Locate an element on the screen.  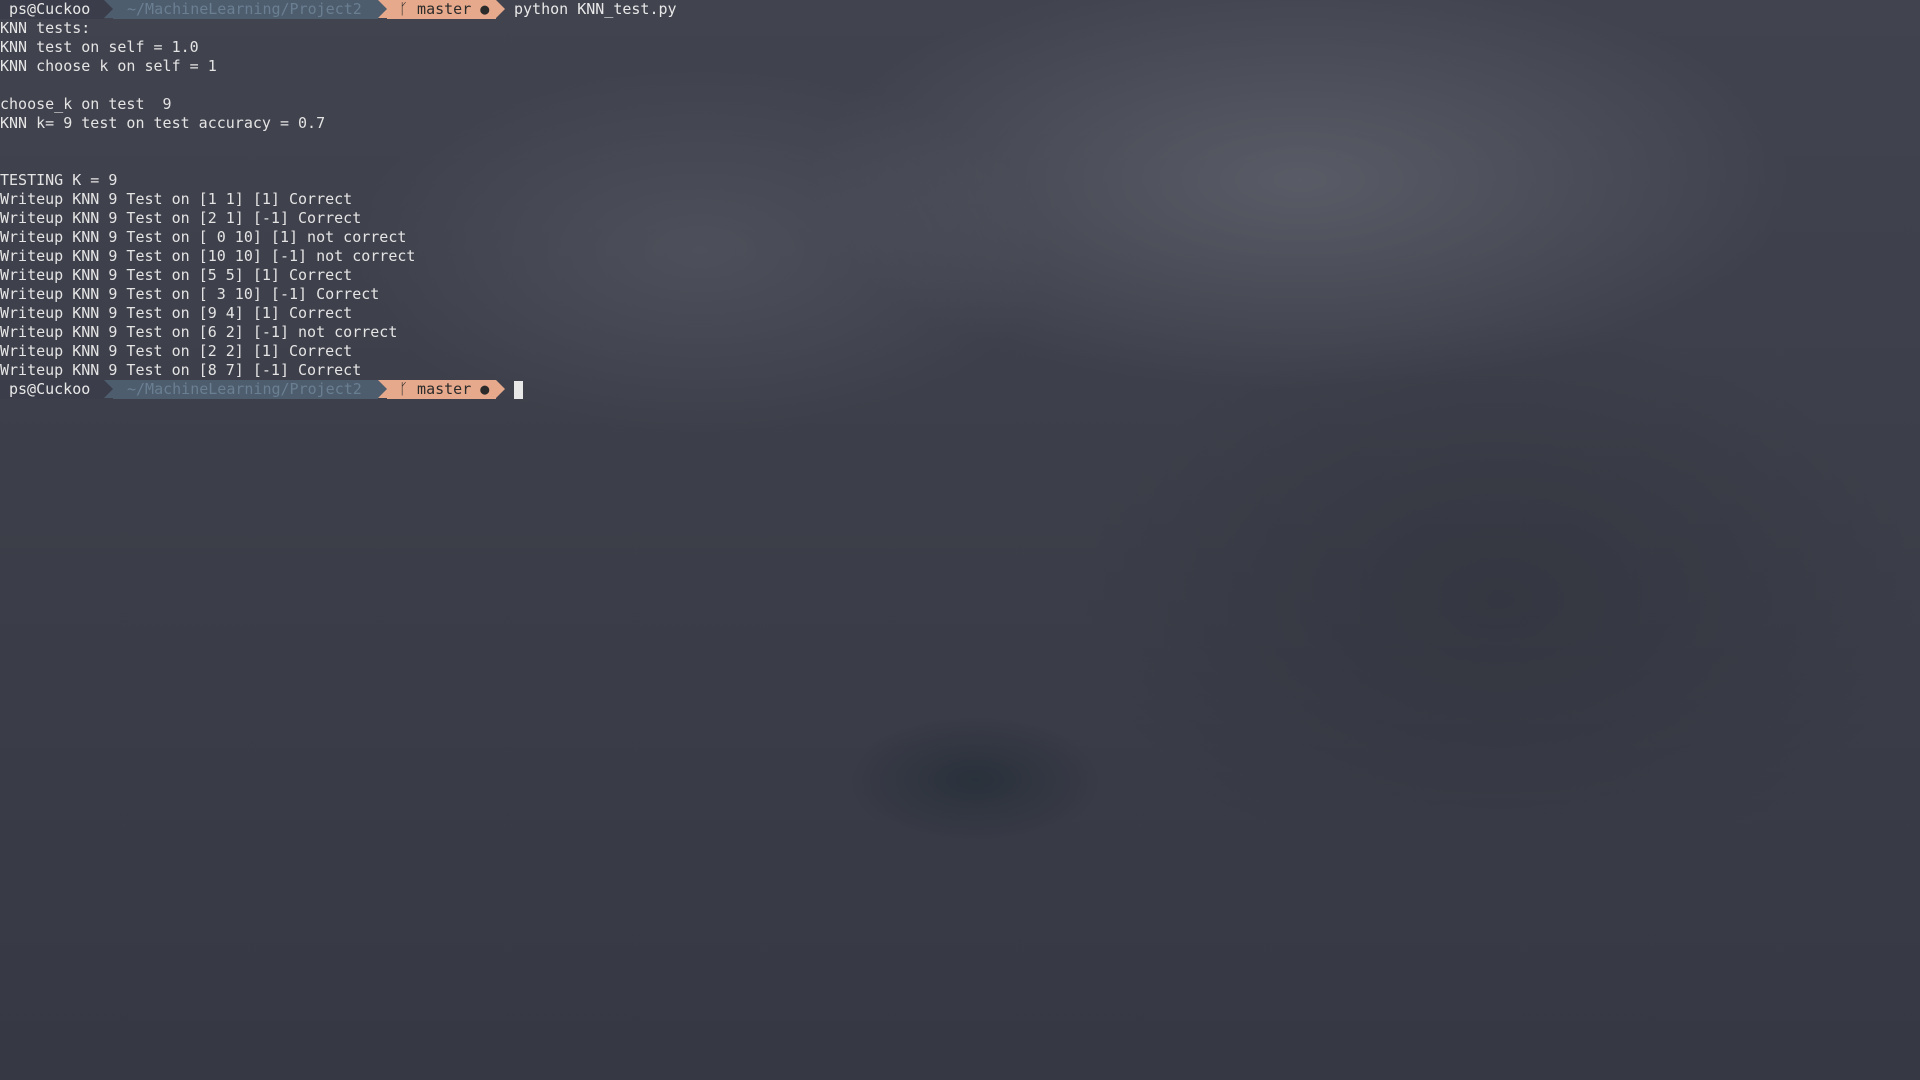
output-line: KNN test on self = 1.0 is located at coordinates (99, 47).